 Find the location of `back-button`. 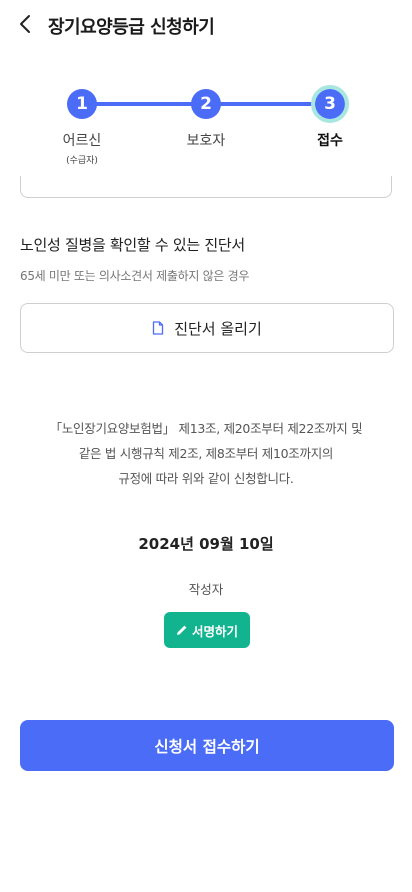

back-button is located at coordinates (27, 24).